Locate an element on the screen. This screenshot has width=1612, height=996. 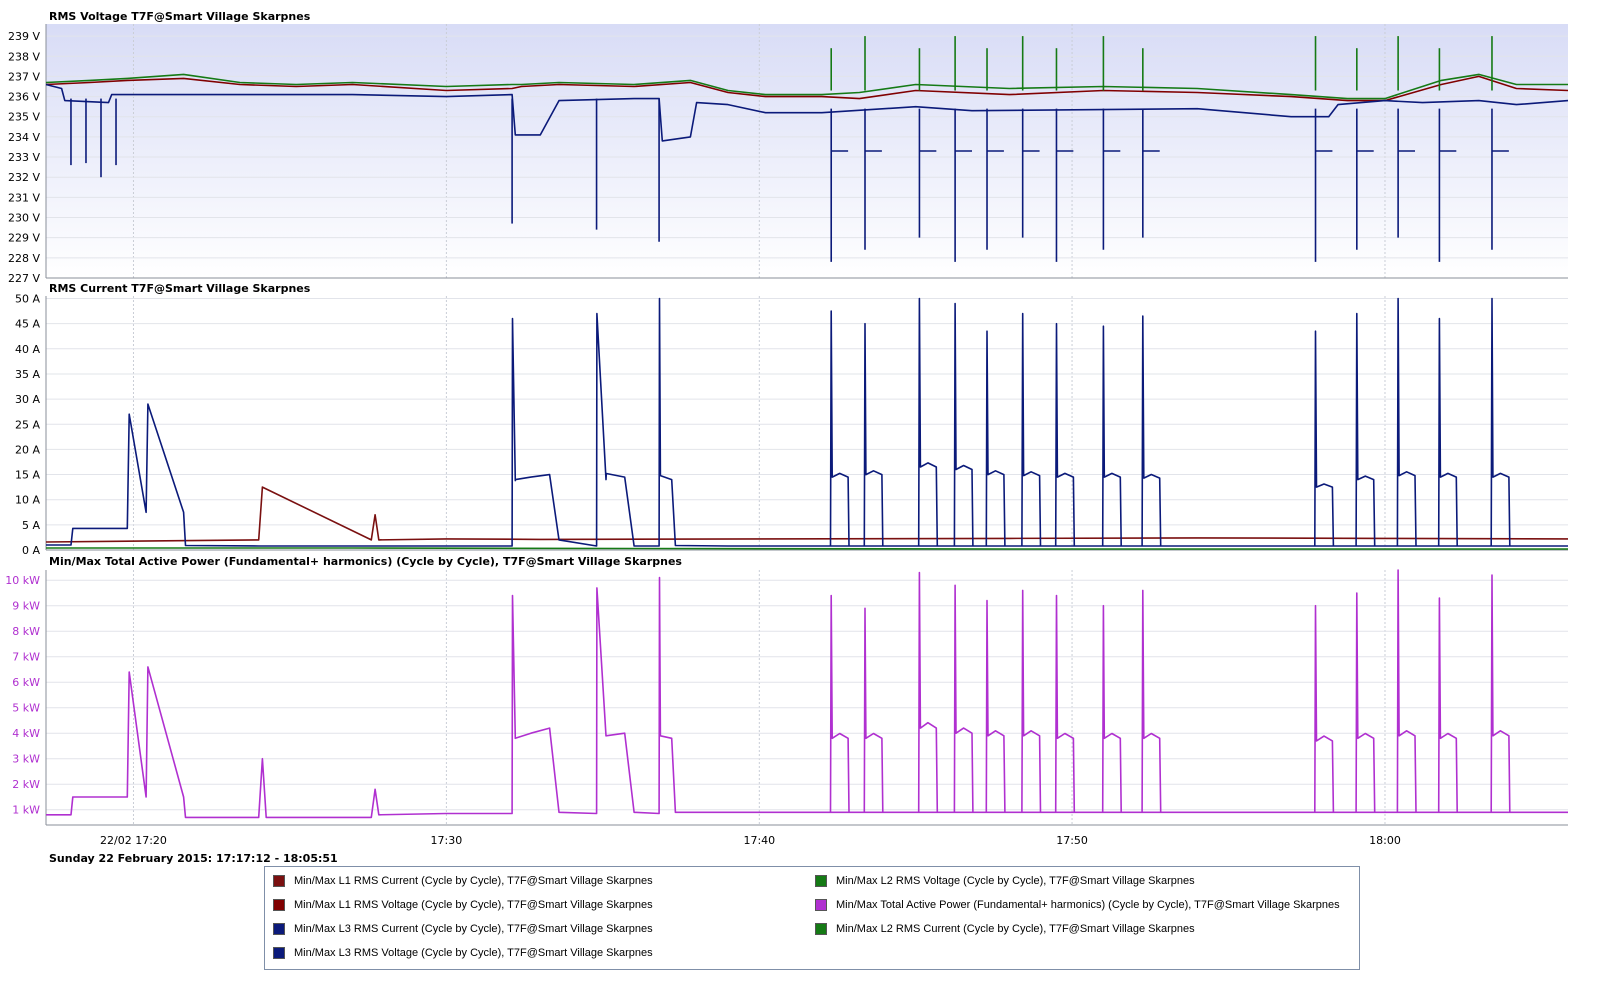
x-tick-label: 18:00 is located at coordinates (1385, 840).